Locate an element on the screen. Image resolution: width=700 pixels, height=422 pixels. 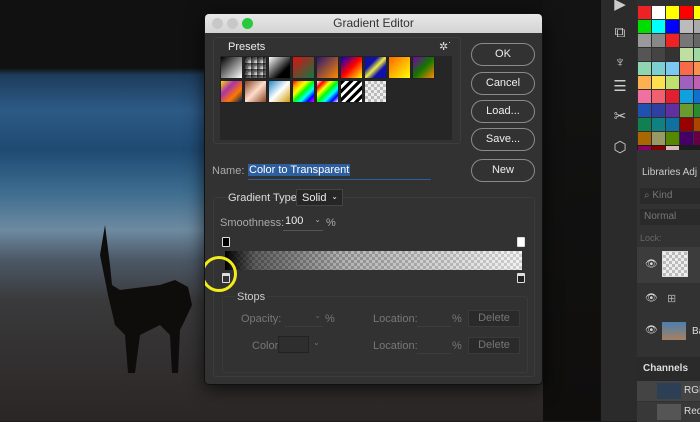
tab-channels: Channels is located at coordinates (665, 368).